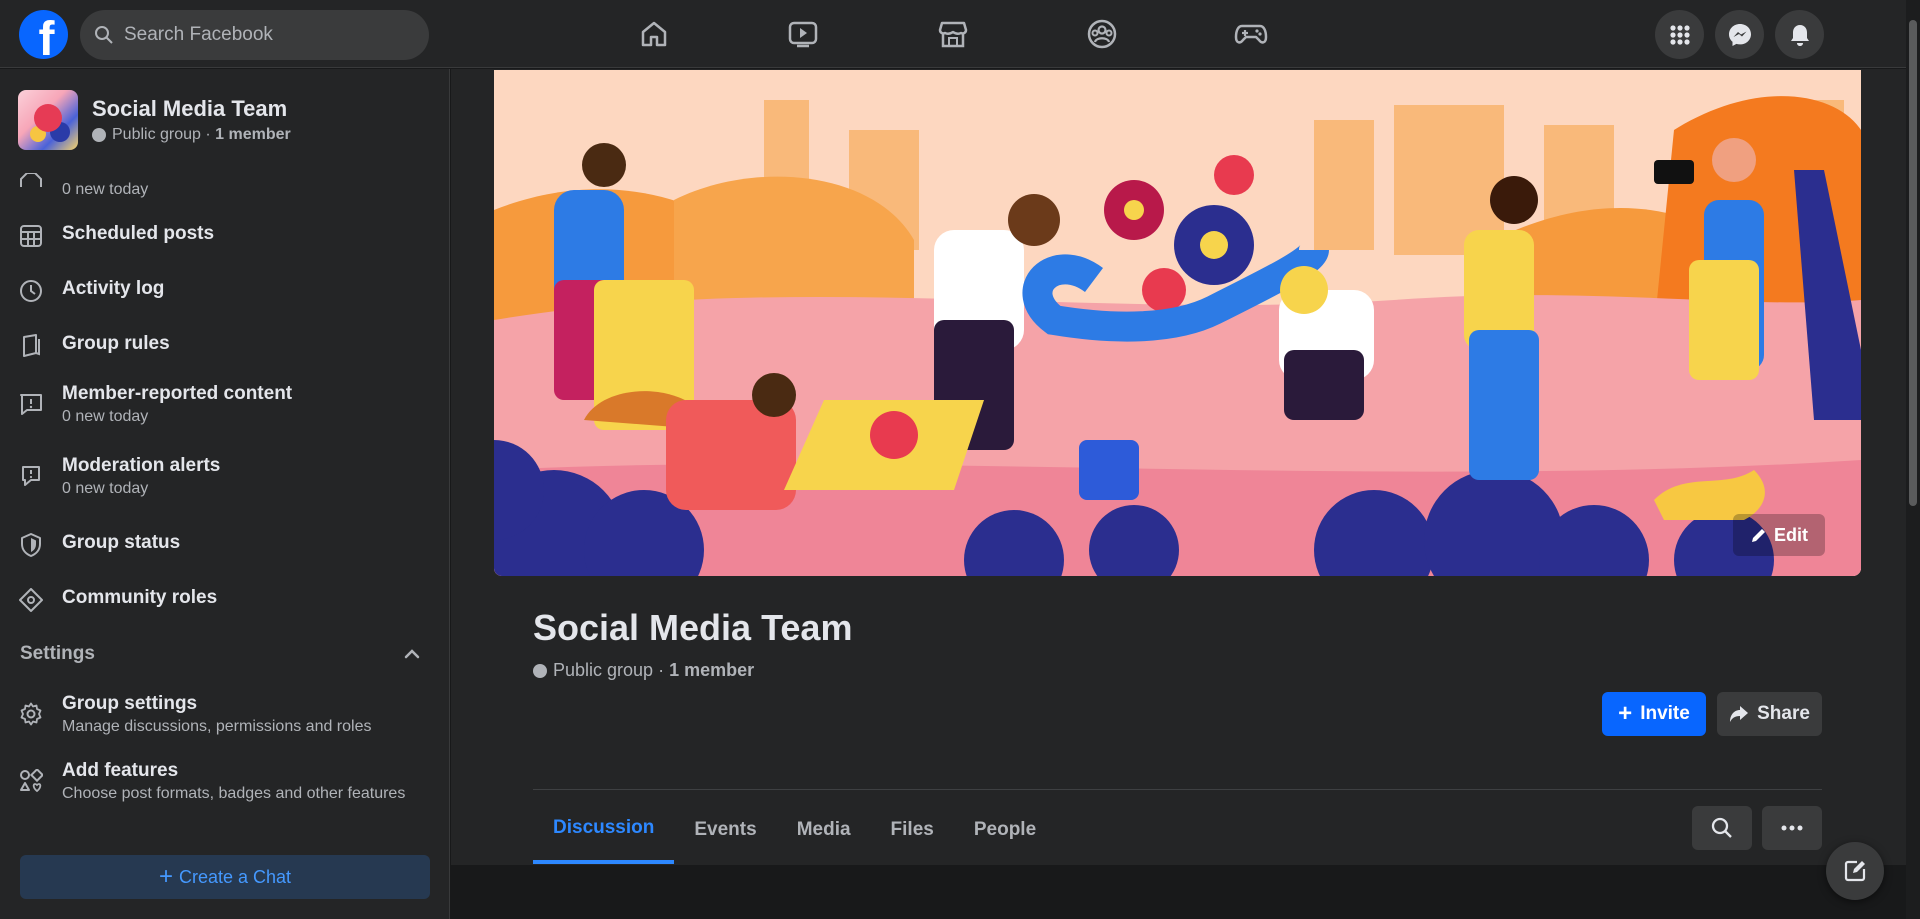 This screenshot has height=919, width=1920. Describe the element at coordinates (1665, 713) in the screenshot. I see `invite-label: Invite` at that location.